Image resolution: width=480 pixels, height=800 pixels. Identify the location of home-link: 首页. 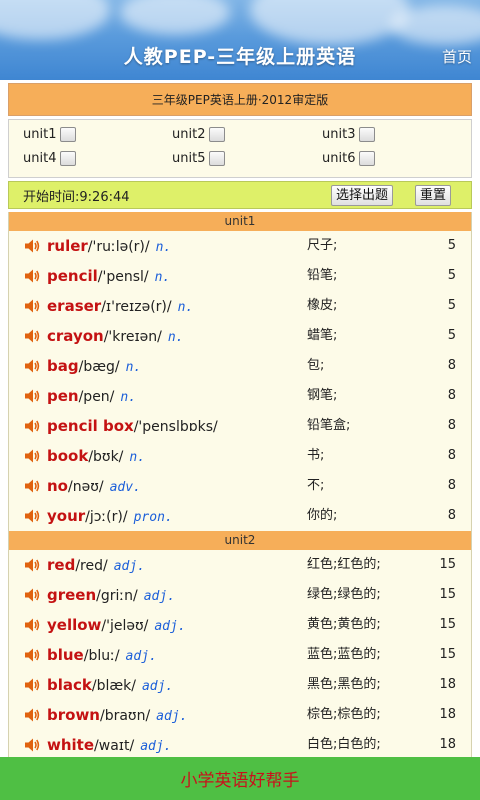
(457, 56).